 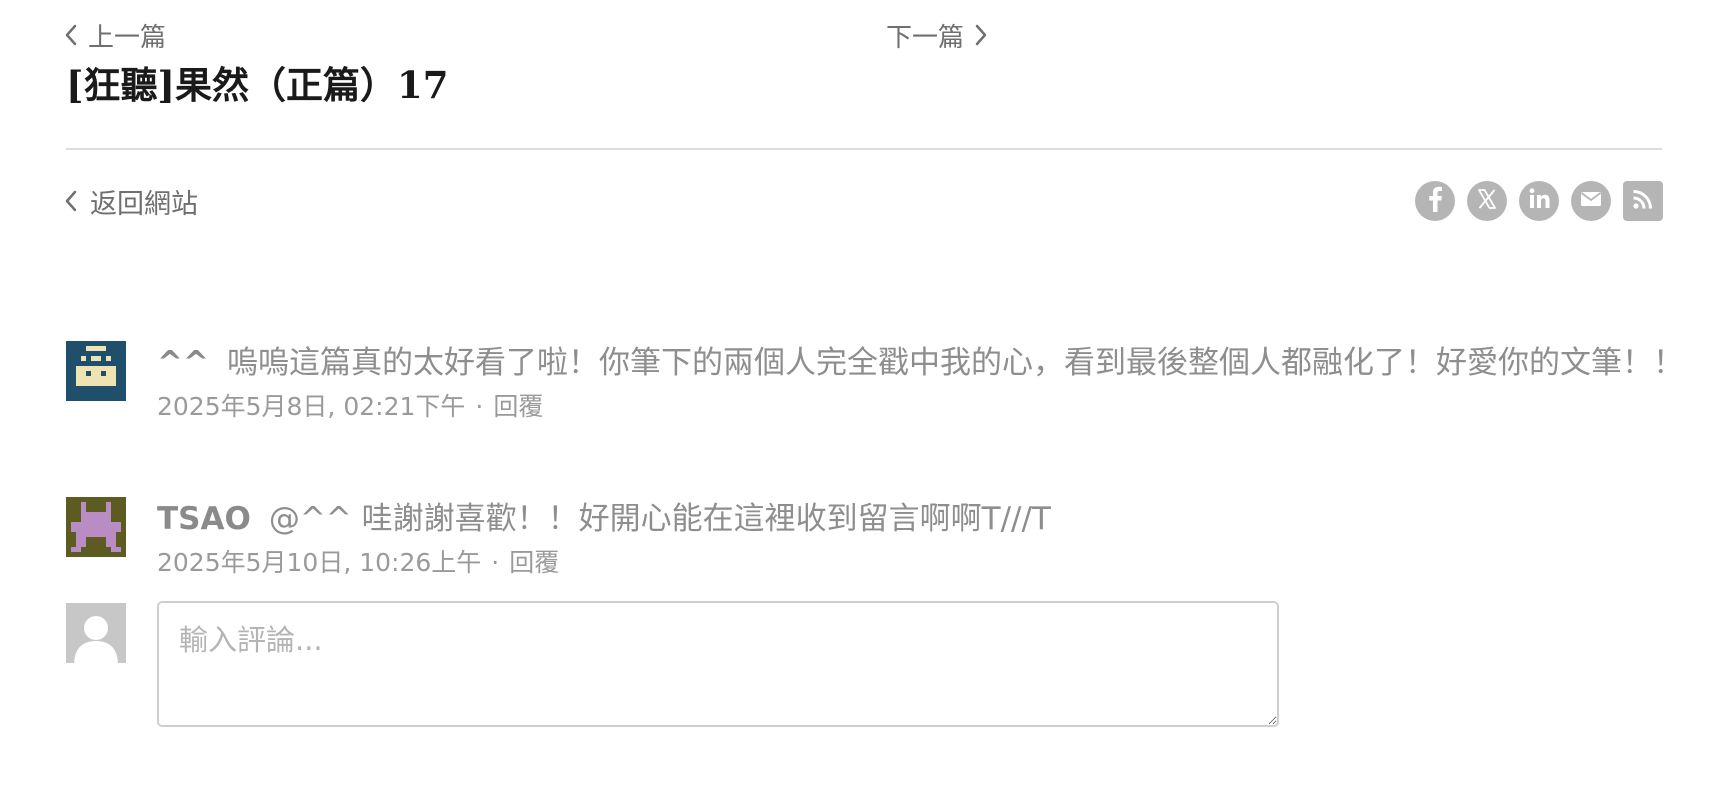 I want to click on comment-timestamp: 2025年5月10日, 10:26上午, so click(x=319, y=562).